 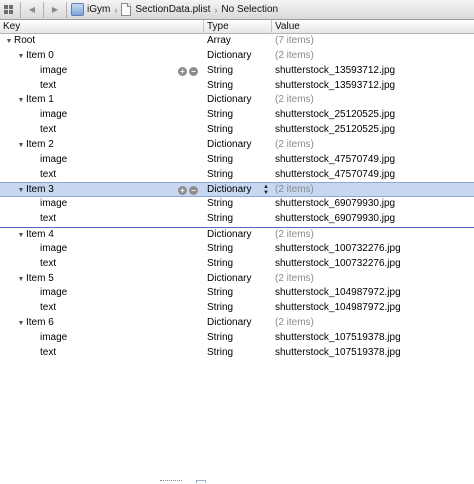 I want to click on plist-leaf-row: image String shutterstock_100732276.jpg, so click(x=237, y=249).